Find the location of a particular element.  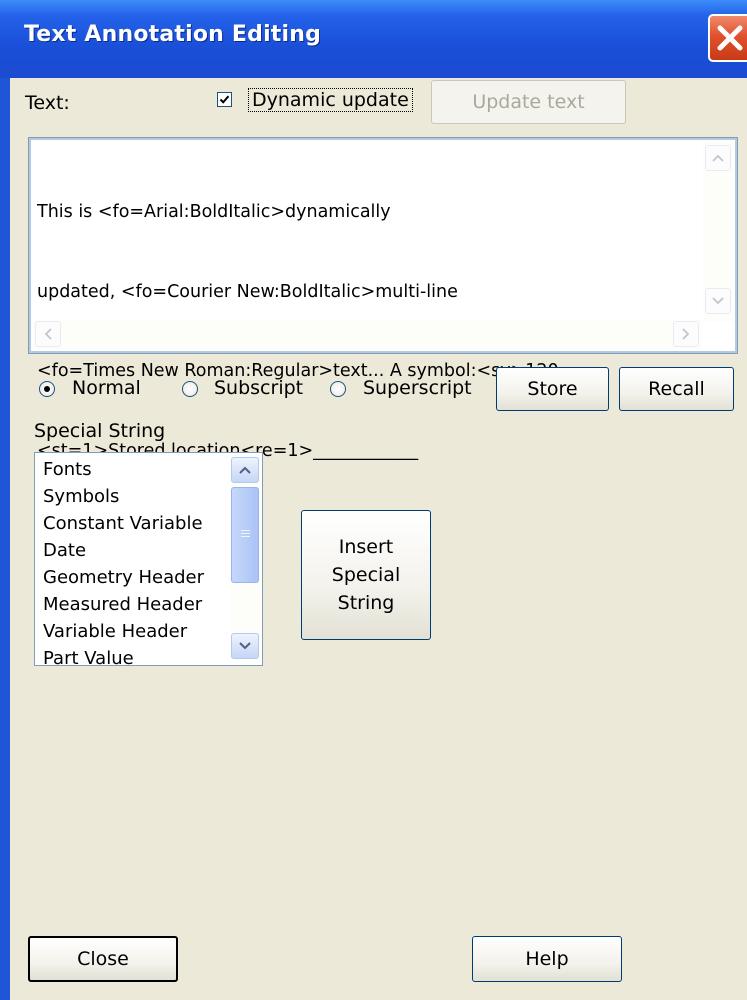

list-item: Variable Header is located at coordinates (115, 631).